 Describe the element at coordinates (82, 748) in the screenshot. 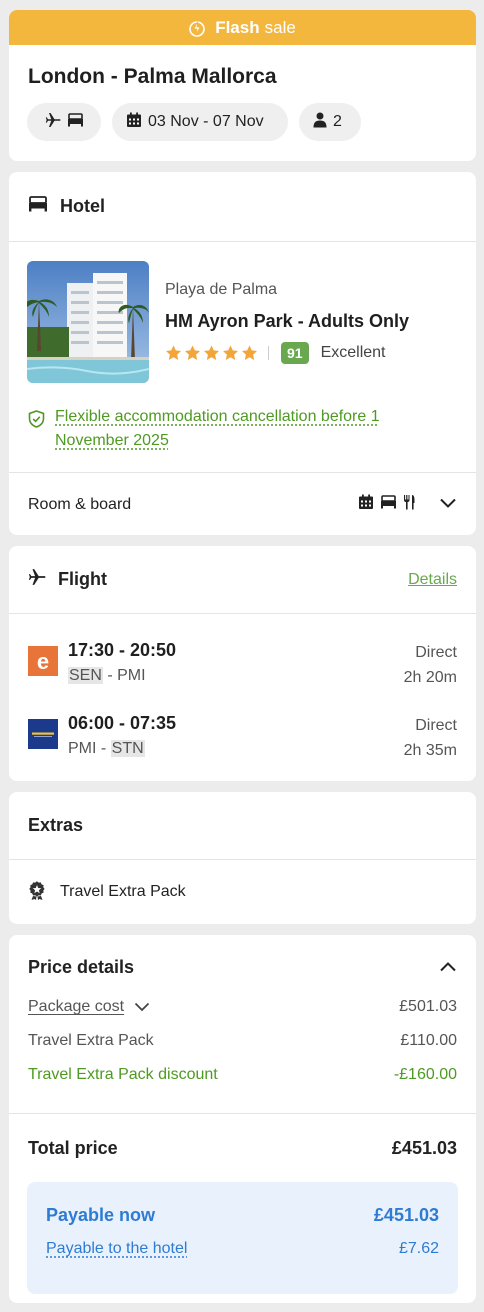

I see `departure-airport: PMI` at that location.